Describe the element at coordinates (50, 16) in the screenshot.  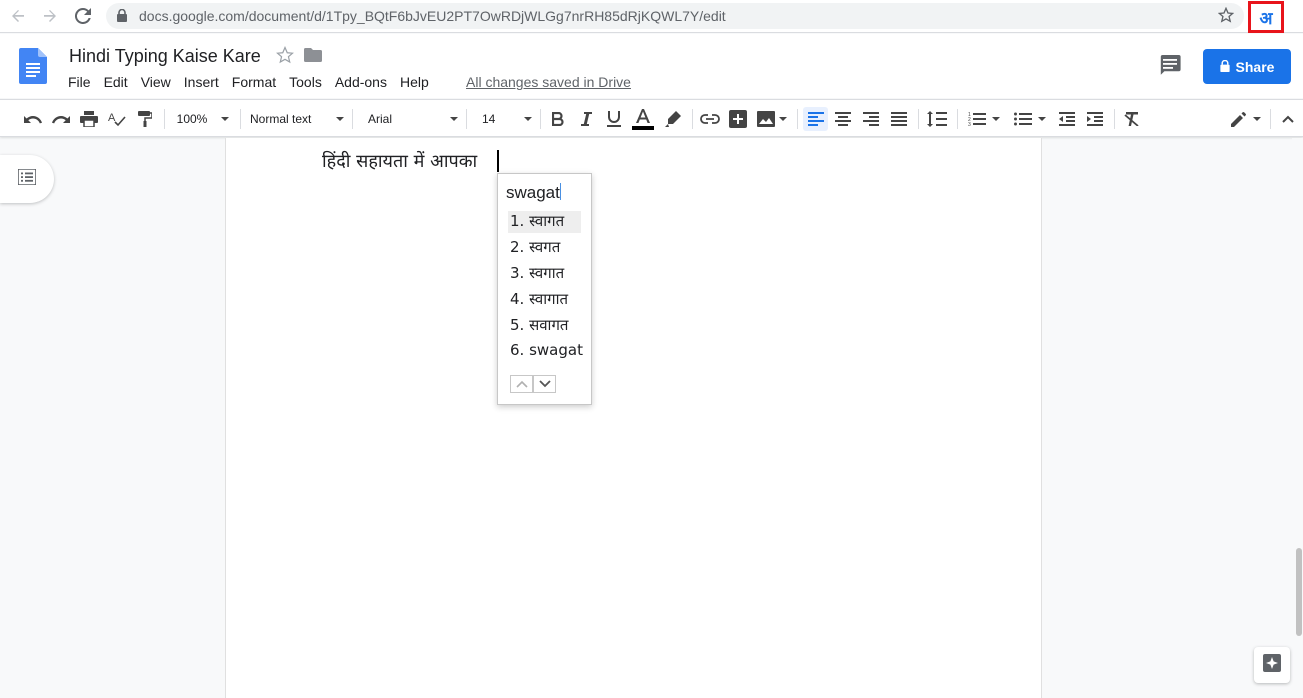
I see `forward-icon` at that location.